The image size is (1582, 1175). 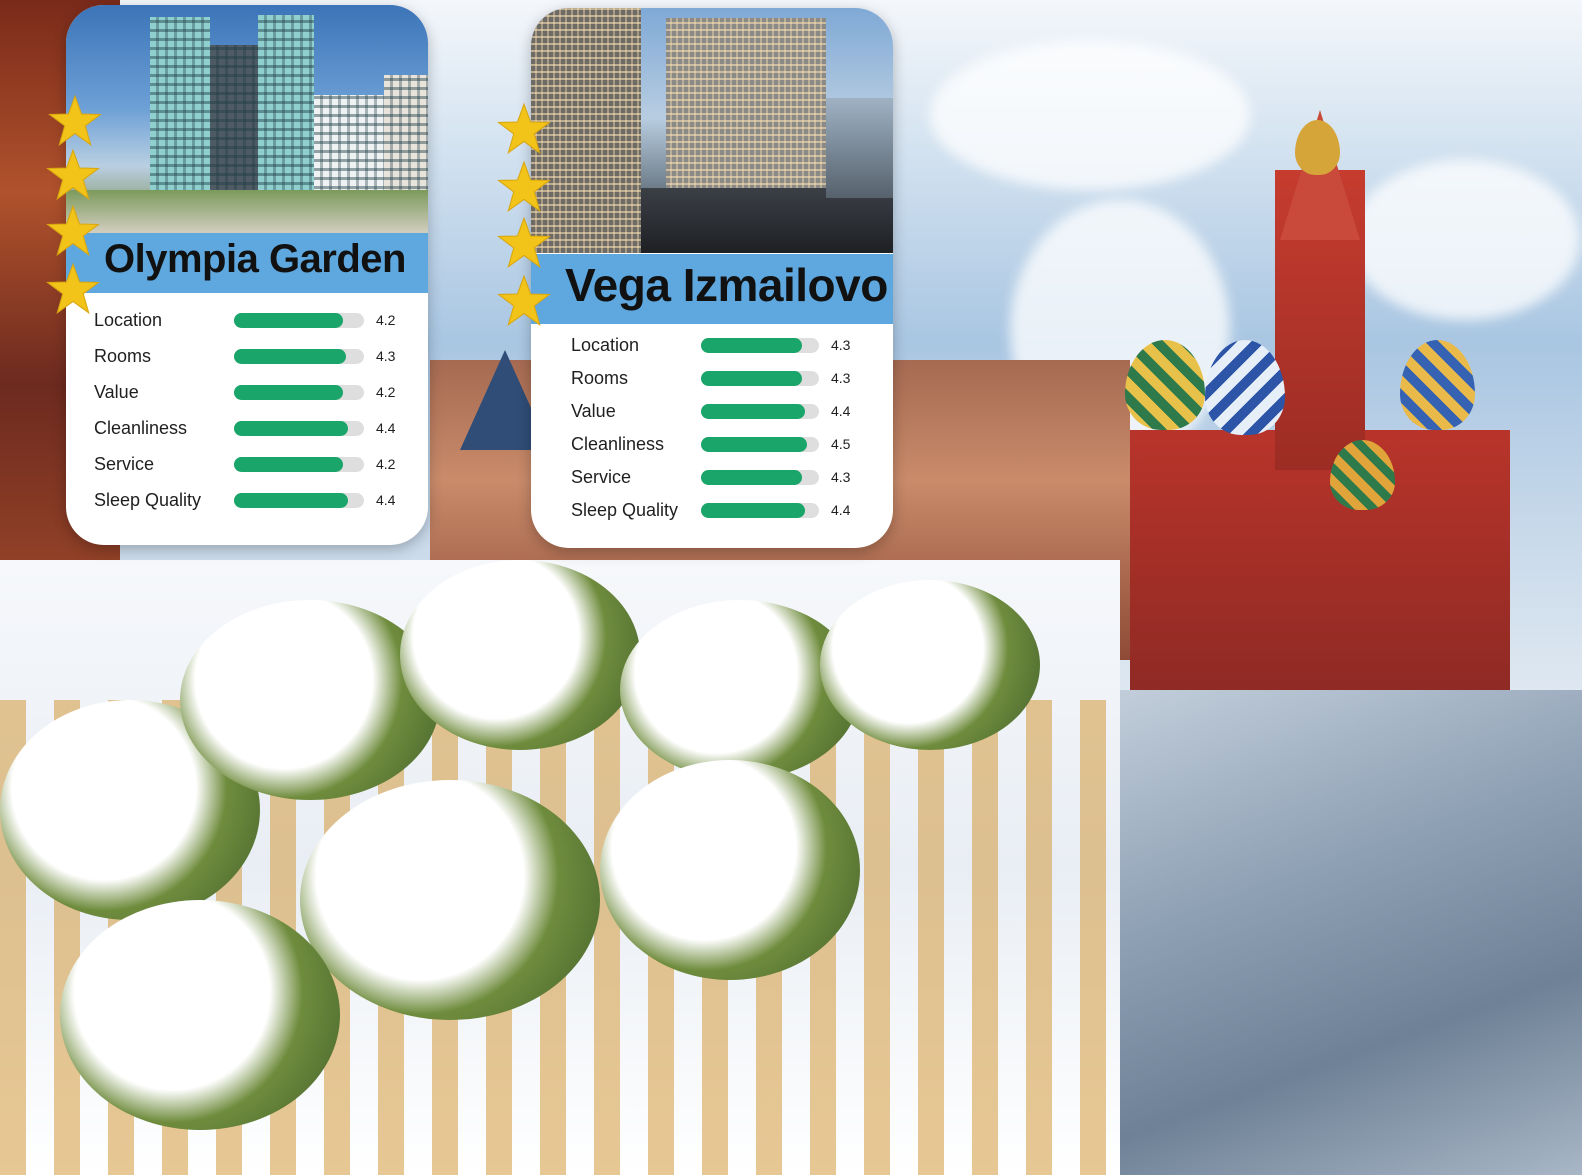 I want to click on rating-row: Service 4.2, so click(x=247, y=464).